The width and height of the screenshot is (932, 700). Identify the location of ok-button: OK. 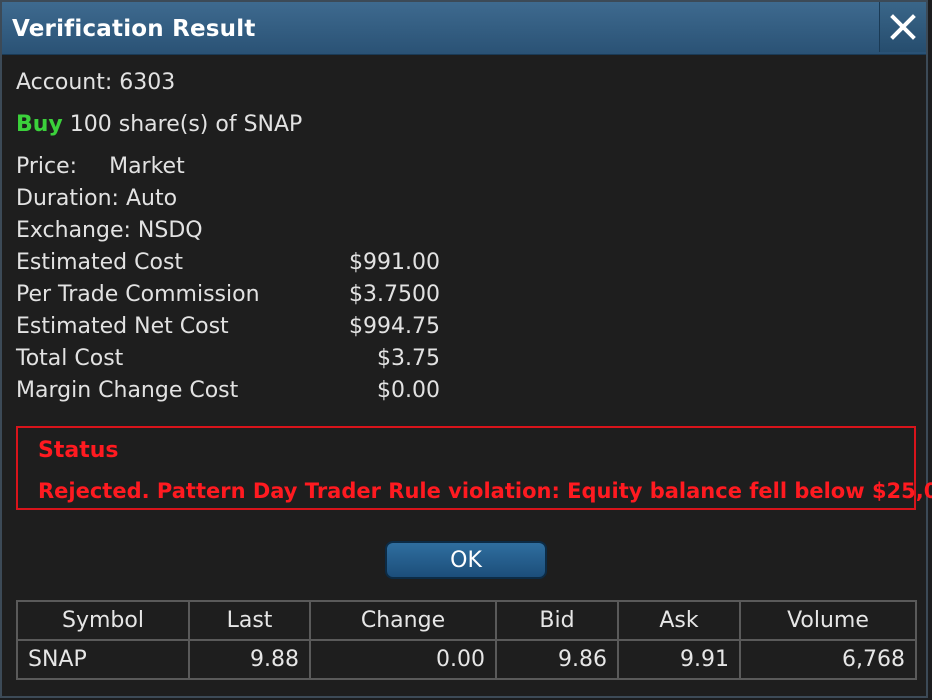
(466, 560).